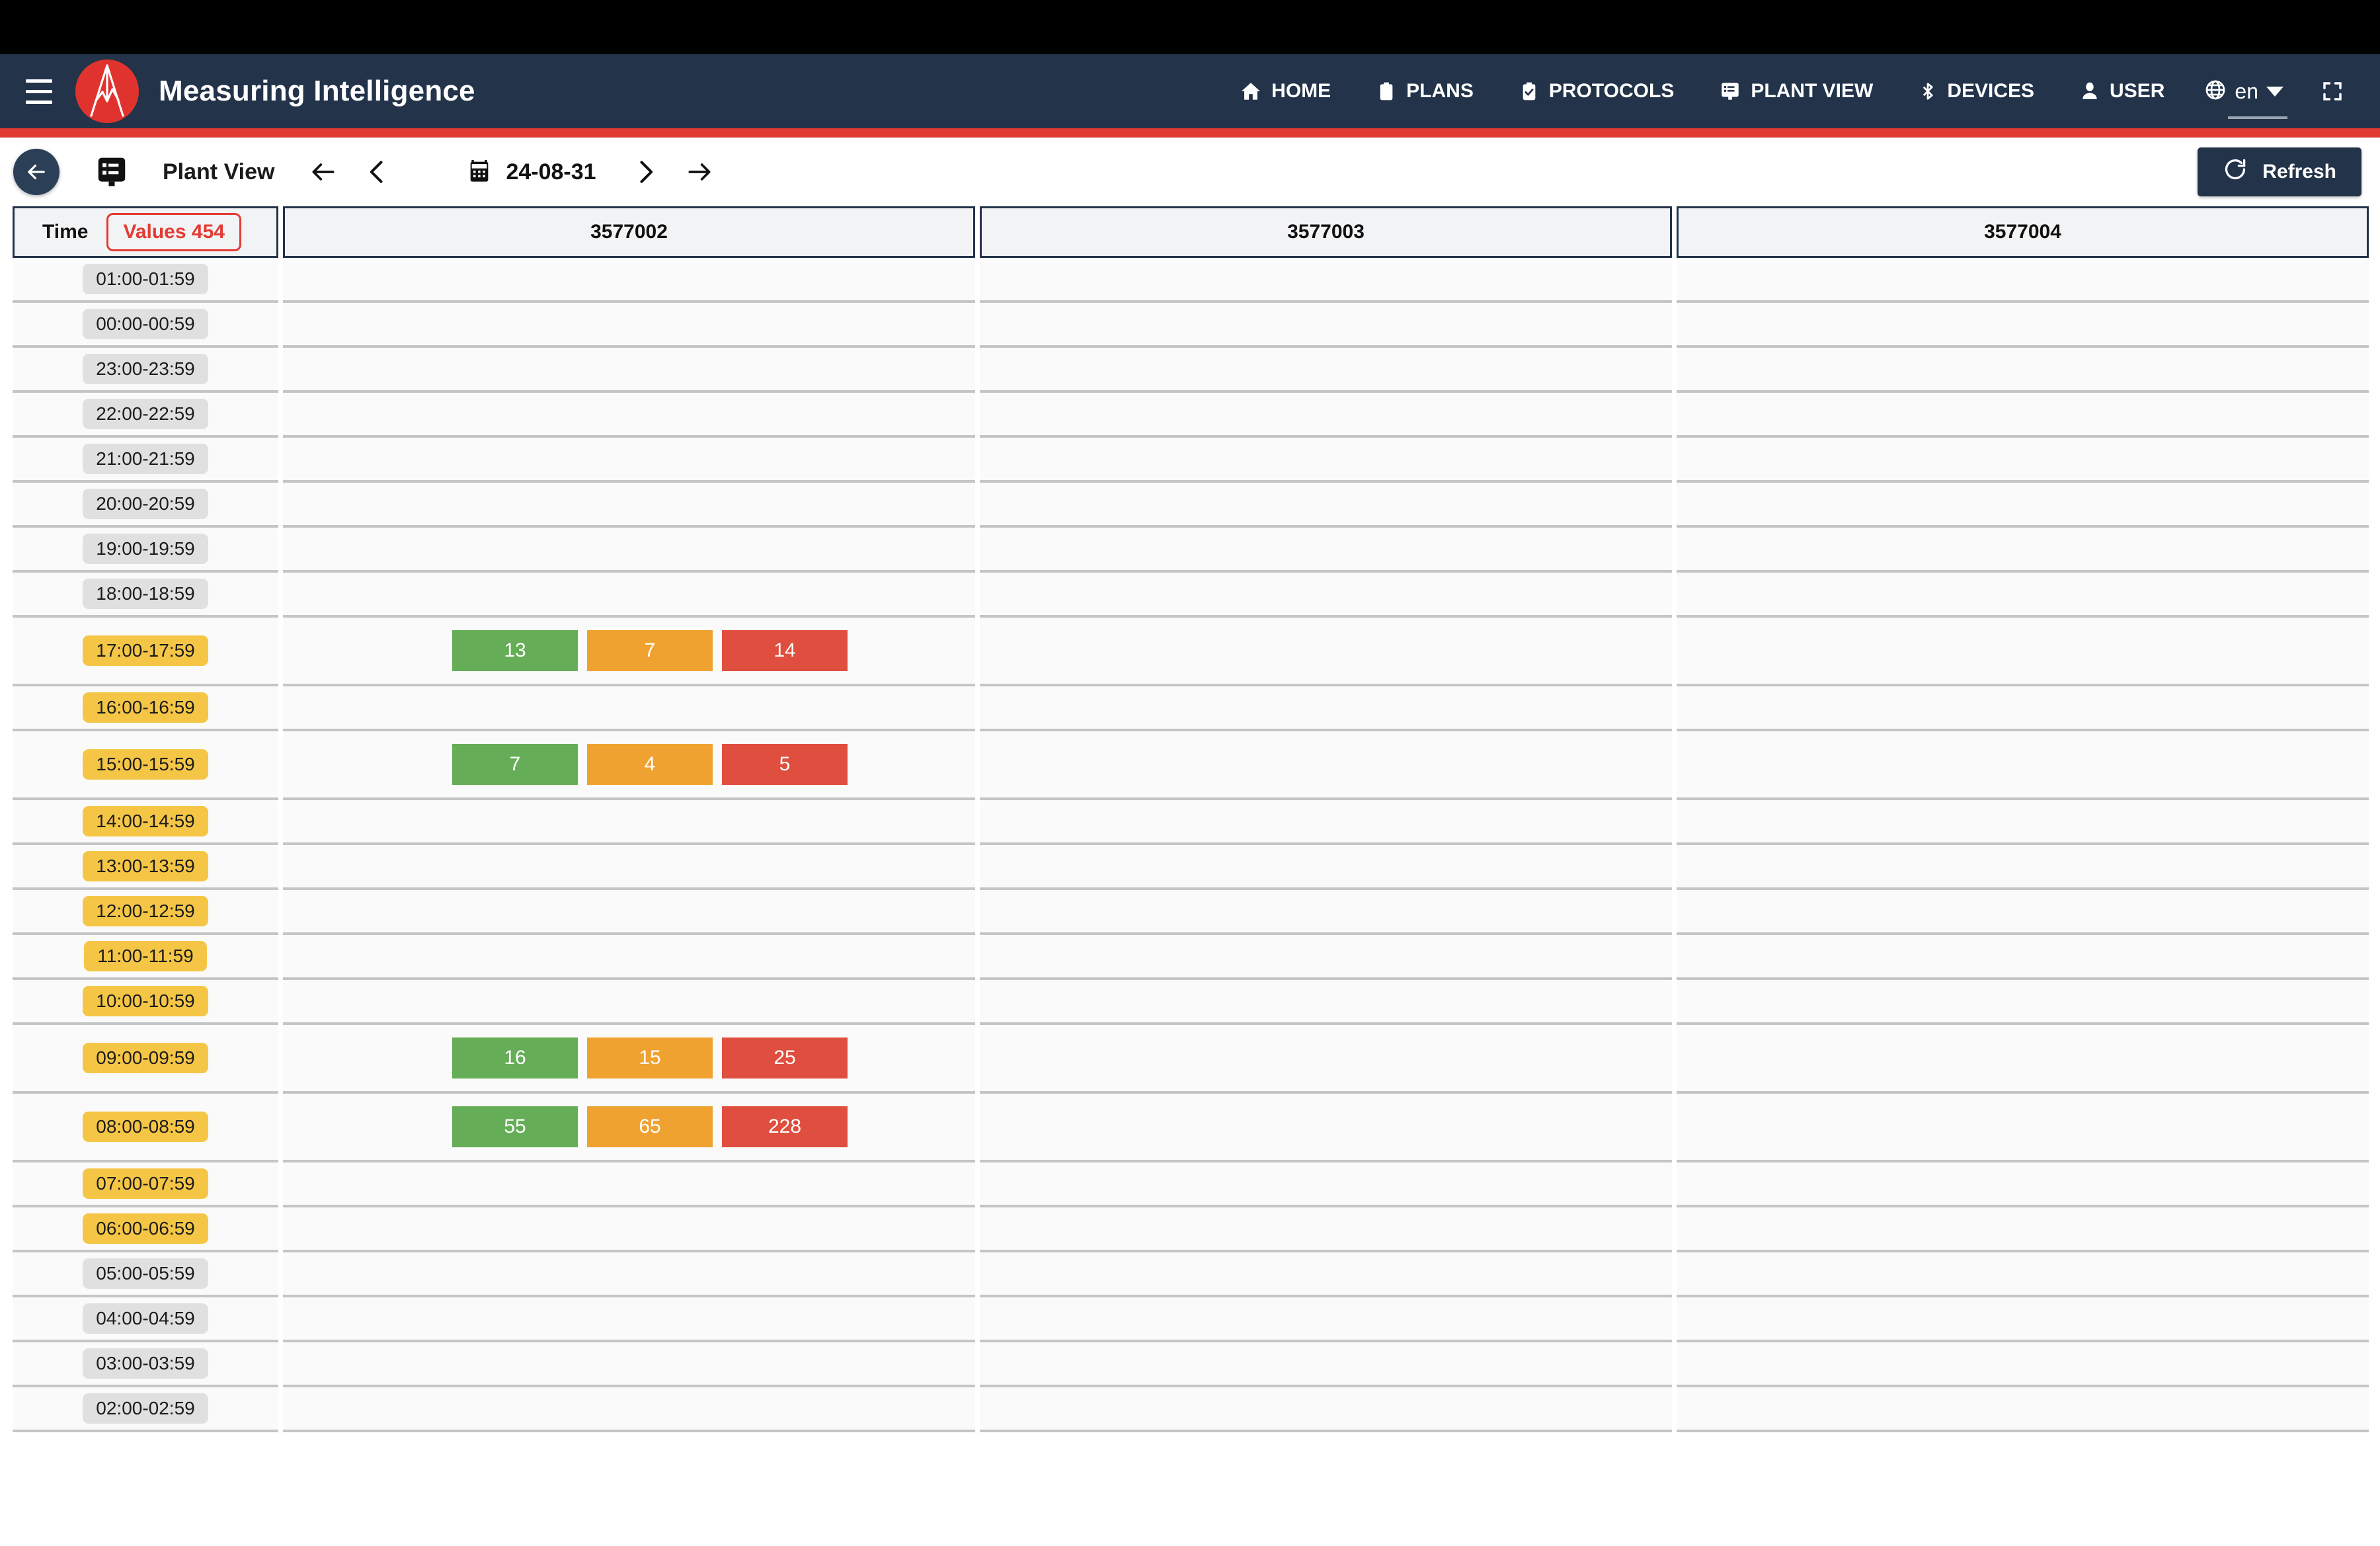 The image size is (2380, 1546). Describe the element at coordinates (515, 1057) in the screenshot. I see `value-chip-green: 16` at that location.